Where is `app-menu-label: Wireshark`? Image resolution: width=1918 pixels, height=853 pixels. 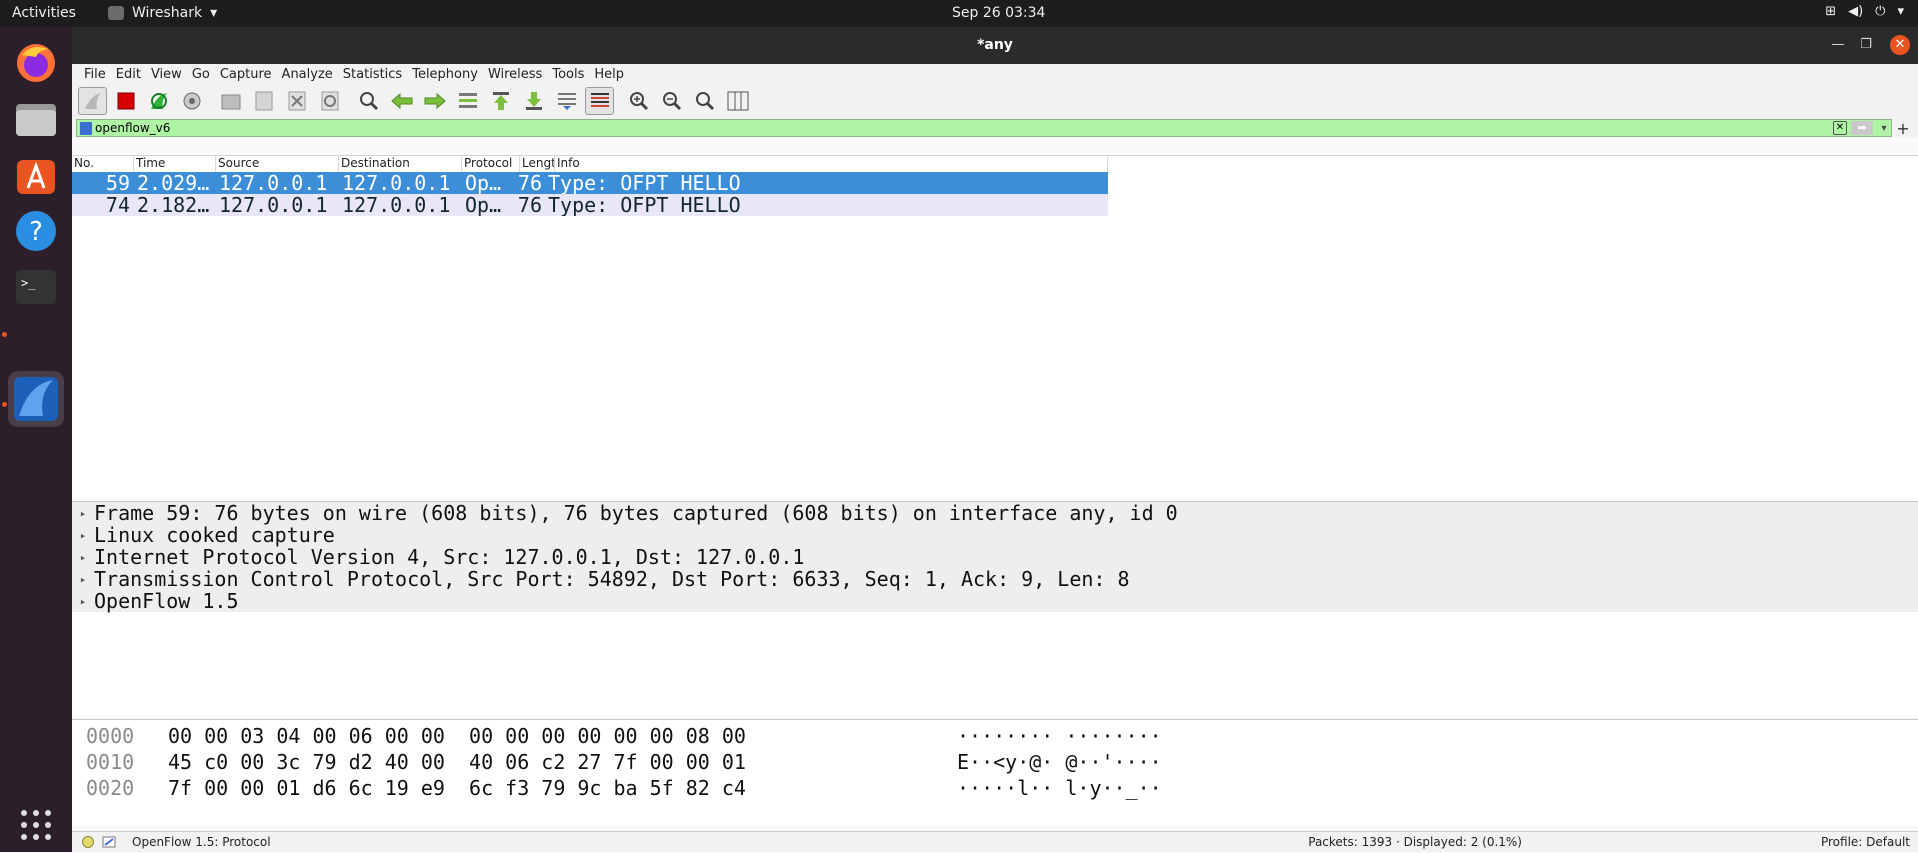 app-menu-label: Wireshark is located at coordinates (167, 13).